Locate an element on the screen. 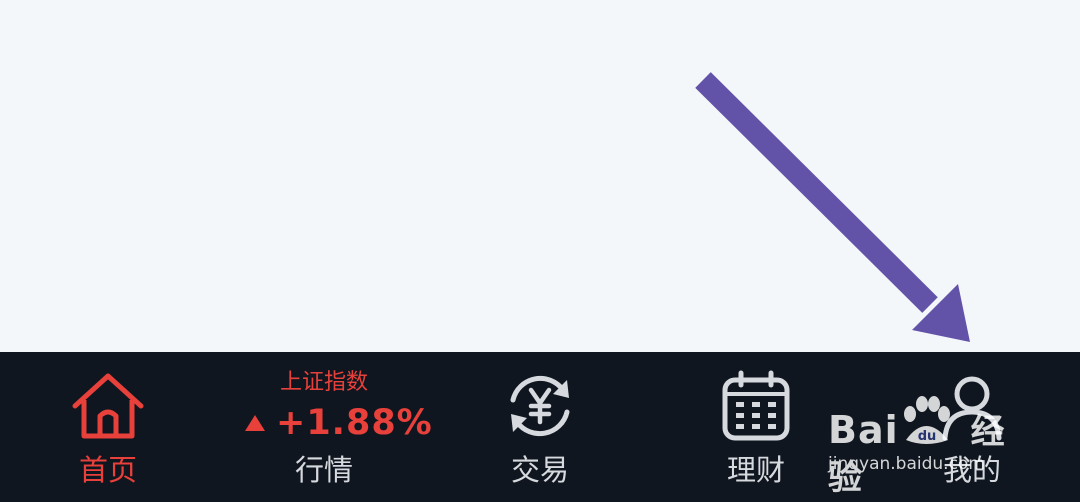 The height and width of the screenshot is (502, 1080). index-ticker: 上证指数 +1.88% is located at coordinates (324, 407).